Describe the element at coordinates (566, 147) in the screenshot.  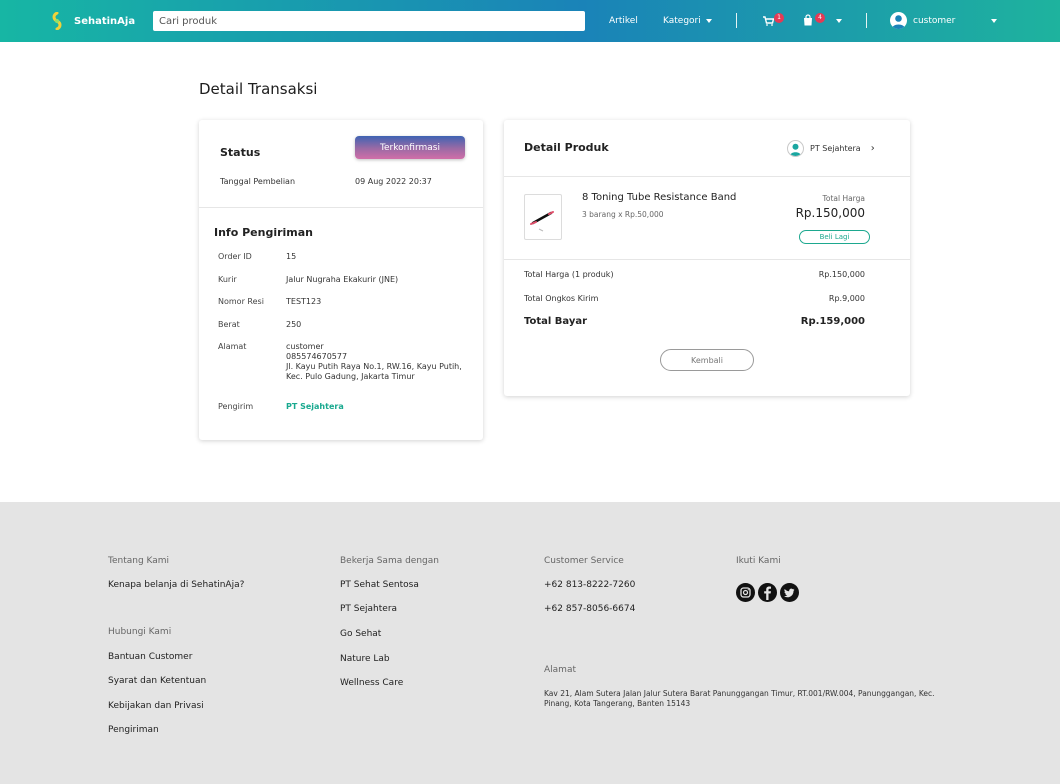
I see `detail-produk-title: Detail Produk` at that location.